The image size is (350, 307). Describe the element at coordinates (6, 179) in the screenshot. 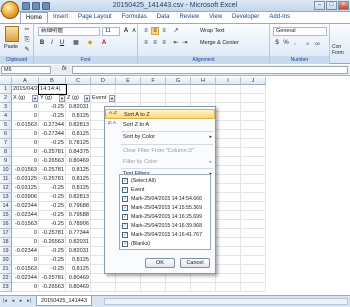

I see `row-header: 11` at that location.